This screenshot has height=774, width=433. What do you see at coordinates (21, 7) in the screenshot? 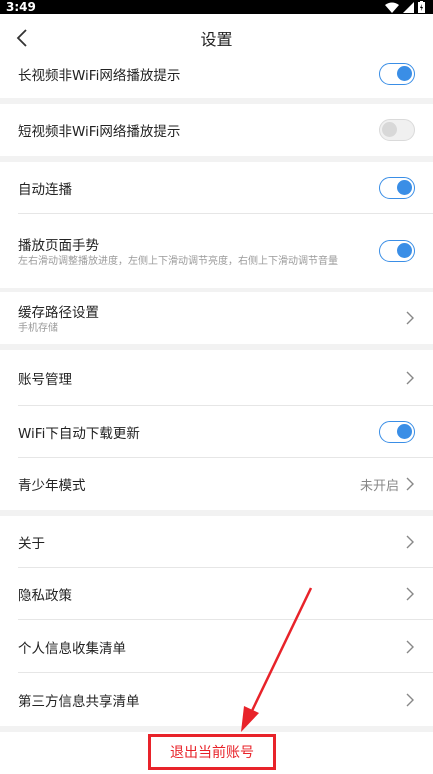
I see `status-time: 3:49` at bounding box center [21, 7].